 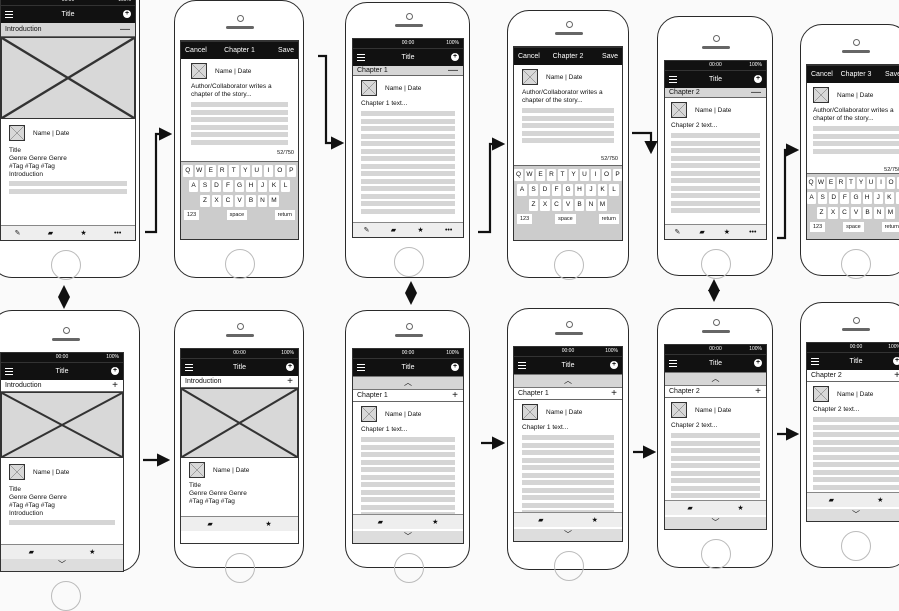 I want to click on key: S, so click(x=205, y=186).